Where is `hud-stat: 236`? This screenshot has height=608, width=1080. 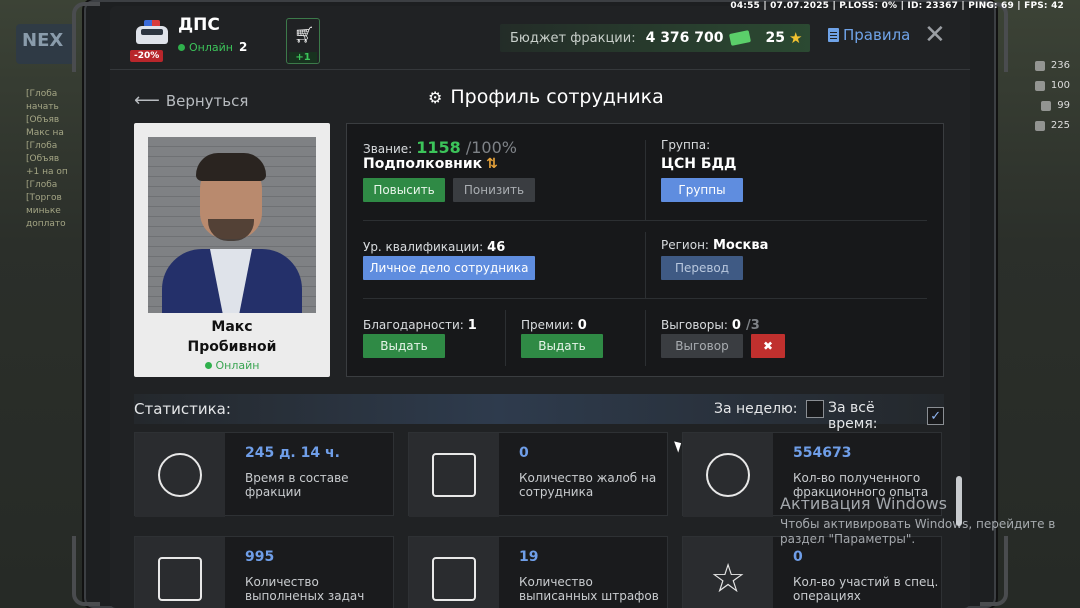 hud-stat: 236 is located at coordinates (1052, 65).